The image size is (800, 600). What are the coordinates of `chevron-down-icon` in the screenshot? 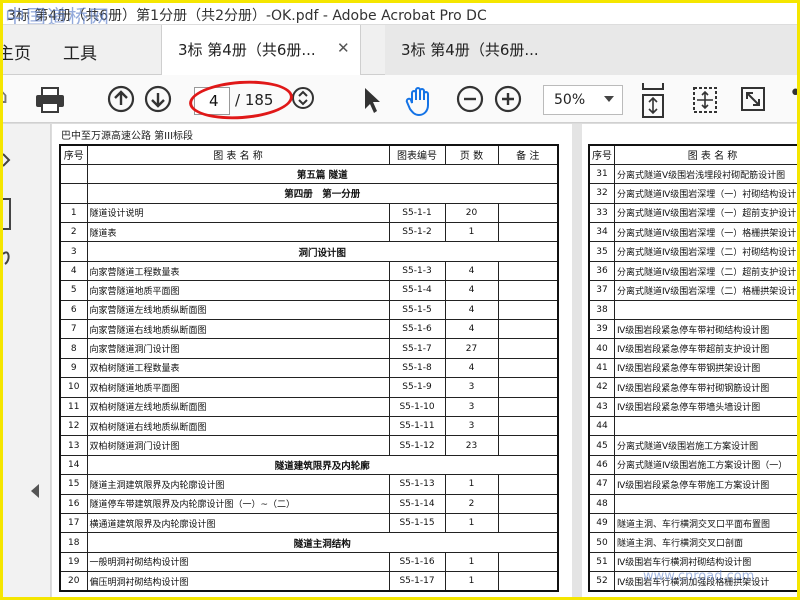 It's located at (609, 99).